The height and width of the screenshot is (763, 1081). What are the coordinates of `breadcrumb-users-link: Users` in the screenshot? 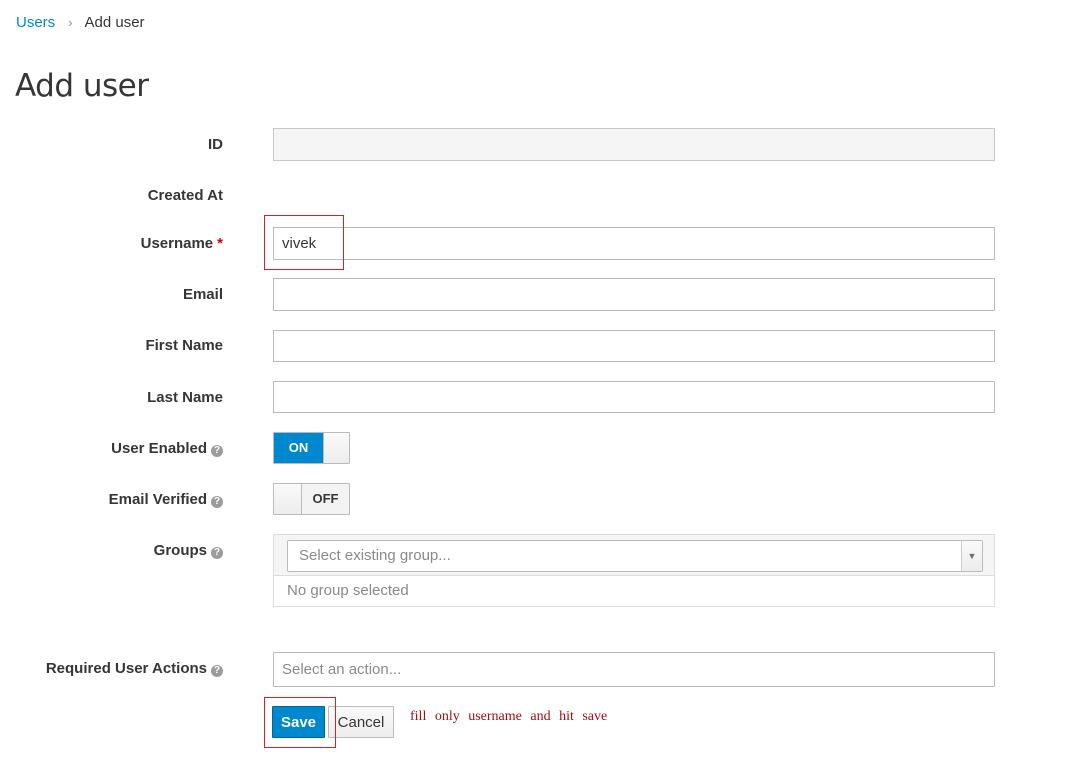 It's located at (35, 23).